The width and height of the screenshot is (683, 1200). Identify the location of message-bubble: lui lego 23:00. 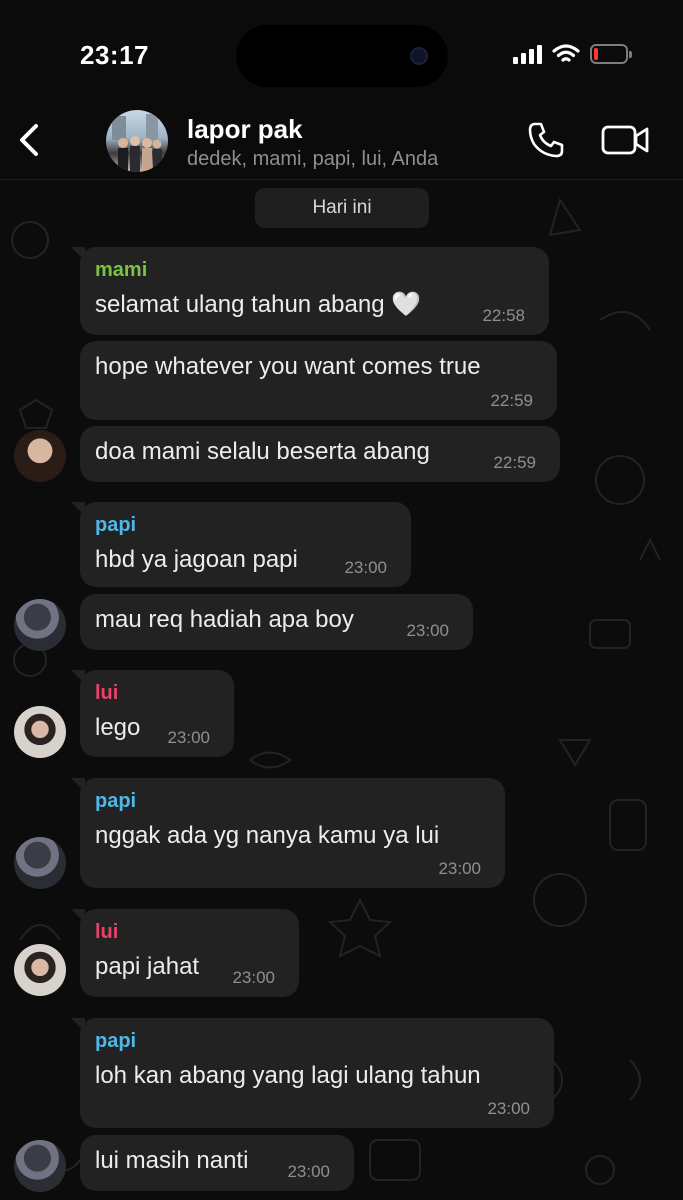
(152, 713).